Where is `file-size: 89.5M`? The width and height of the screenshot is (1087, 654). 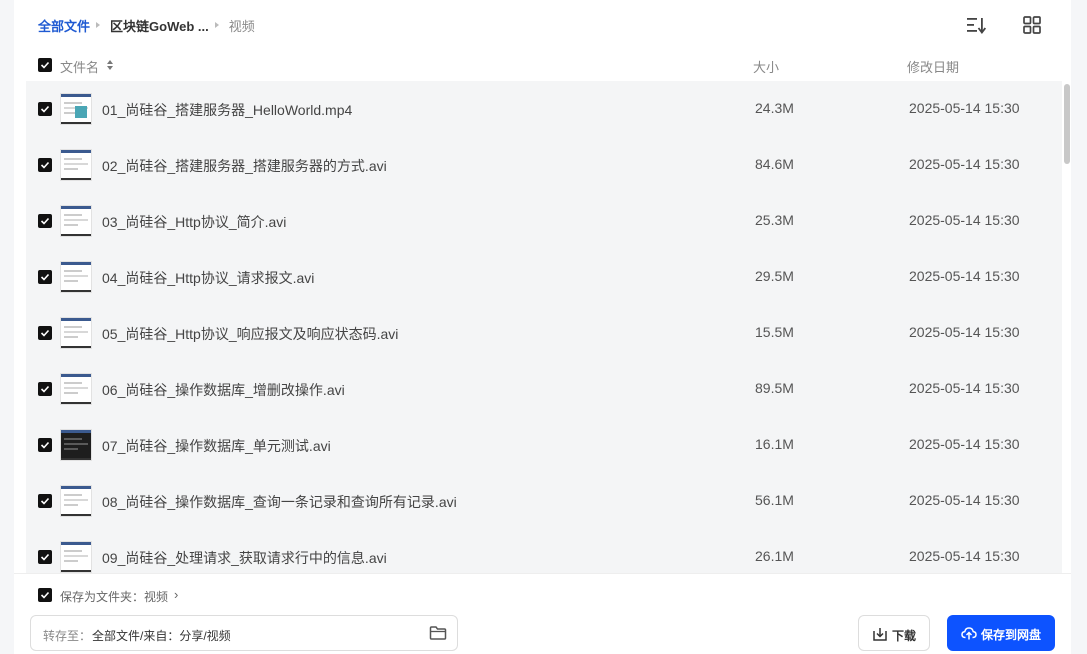
file-size: 89.5M is located at coordinates (774, 388).